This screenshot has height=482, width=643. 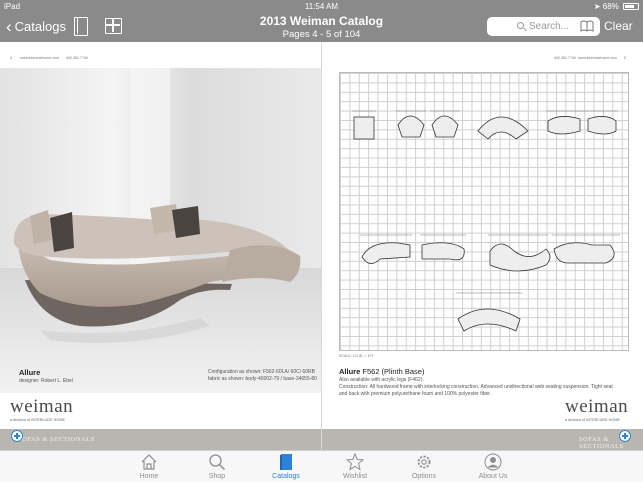 What do you see at coordinates (56, 439) in the screenshot?
I see `left-footer-label: SOFAS & SECTIONALS` at bounding box center [56, 439].